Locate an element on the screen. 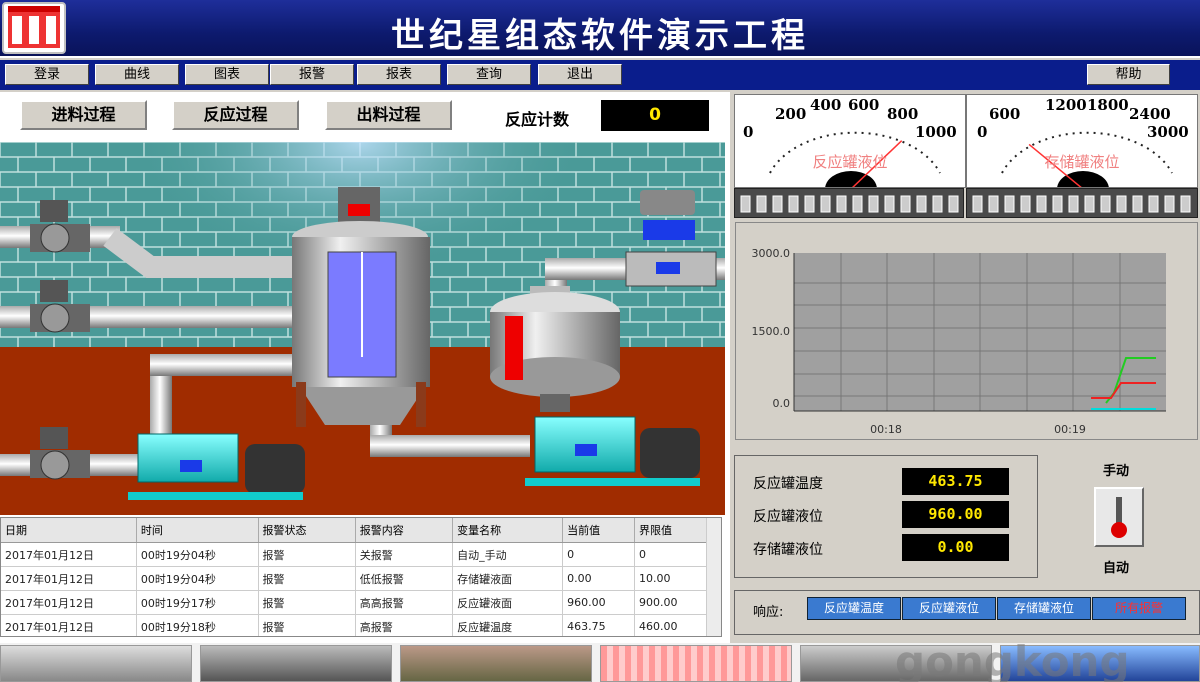 This screenshot has width=1200, height=682. menu-bar: 登录 曲线 图表 报警 报表 查询 退出 帮助 is located at coordinates (600, 75).